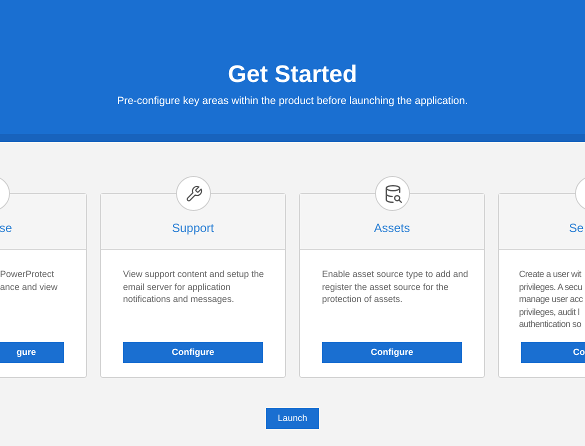  Describe the element at coordinates (6, 228) in the screenshot. I see `card-title: se` at that location.